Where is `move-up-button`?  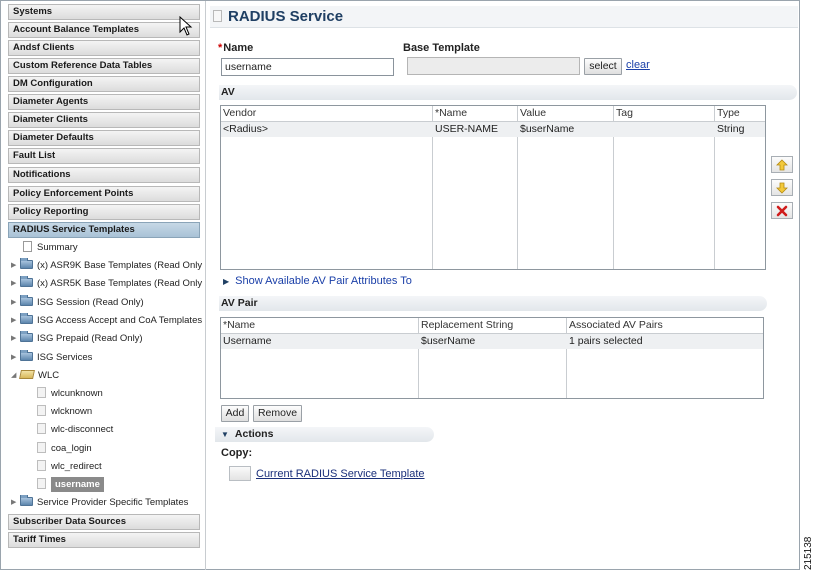 move-up-button is located at coordinates (782, 164).